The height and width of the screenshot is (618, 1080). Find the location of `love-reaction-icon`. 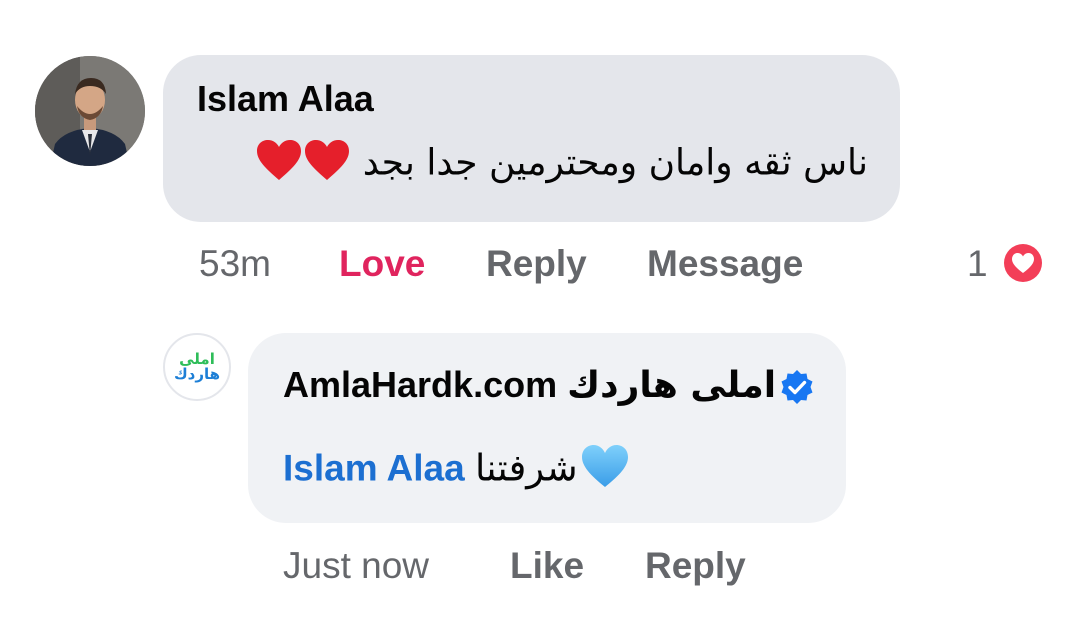

love-reaction-icon is located at coordinates (1023, 263).